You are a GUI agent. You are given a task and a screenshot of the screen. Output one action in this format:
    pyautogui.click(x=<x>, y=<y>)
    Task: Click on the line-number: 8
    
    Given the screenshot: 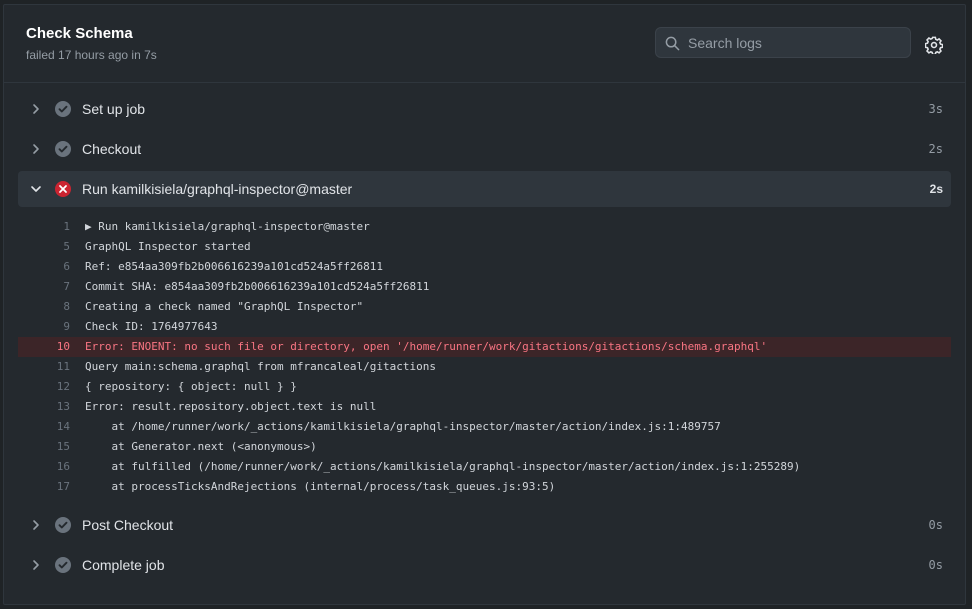 What is the action you would take?
    pyautogui.click(x=44, y=307)
    